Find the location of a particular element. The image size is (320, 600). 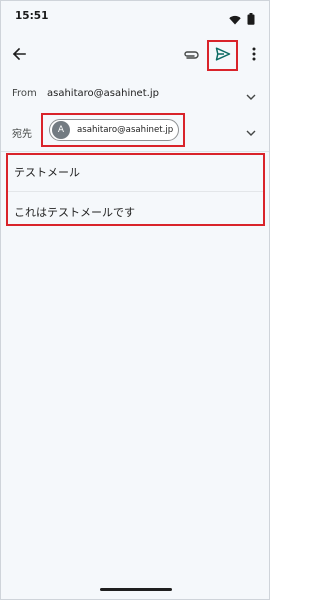

to-label: 宛先 is located at coordinates (22, 134).